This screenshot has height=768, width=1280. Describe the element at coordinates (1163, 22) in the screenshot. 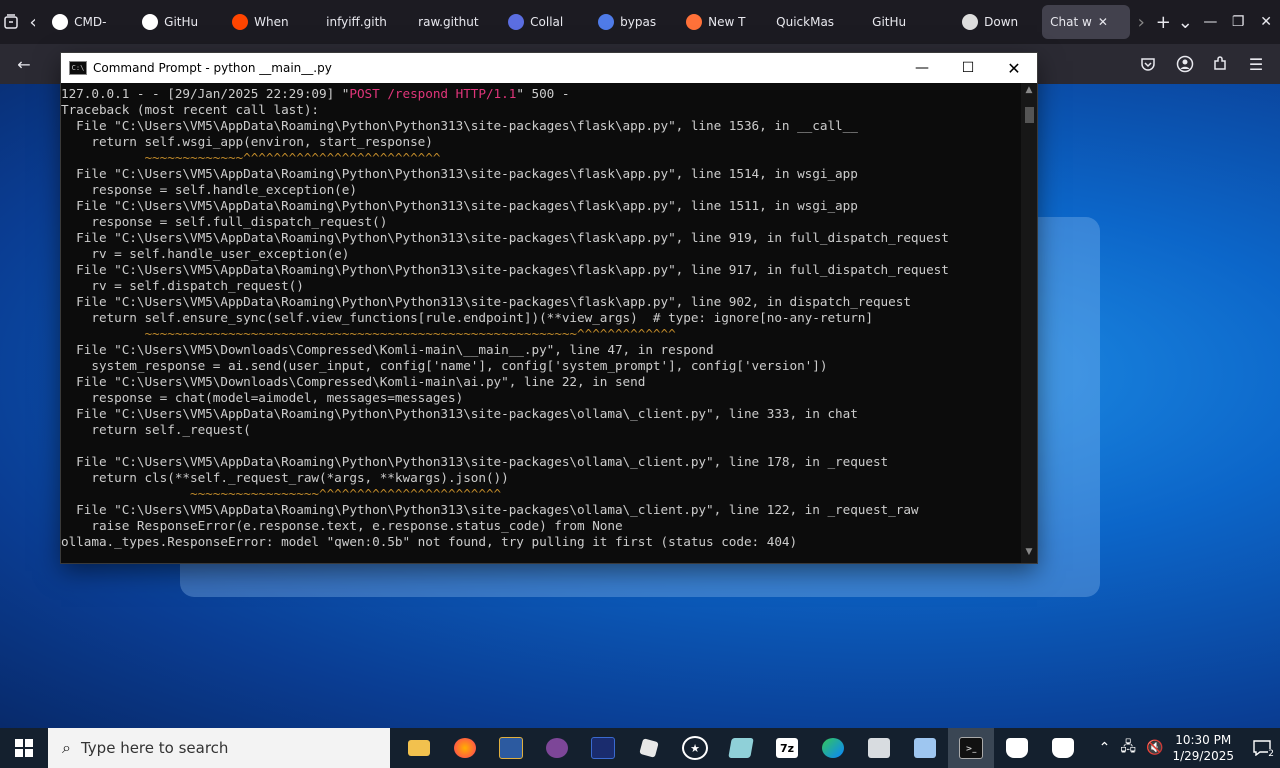

I see `new-tab-button: +` at that location.